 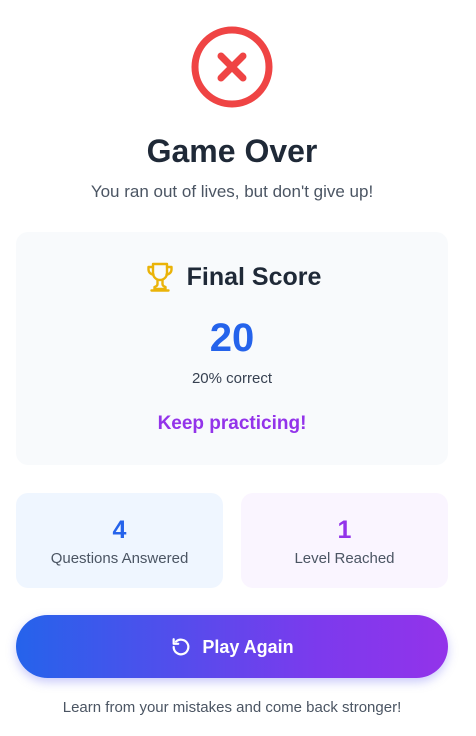 What do you see at coordinates (344, 558) in the screenshot?
I see `level-reached-label: Level Reached` at bounding box center [344, 558].